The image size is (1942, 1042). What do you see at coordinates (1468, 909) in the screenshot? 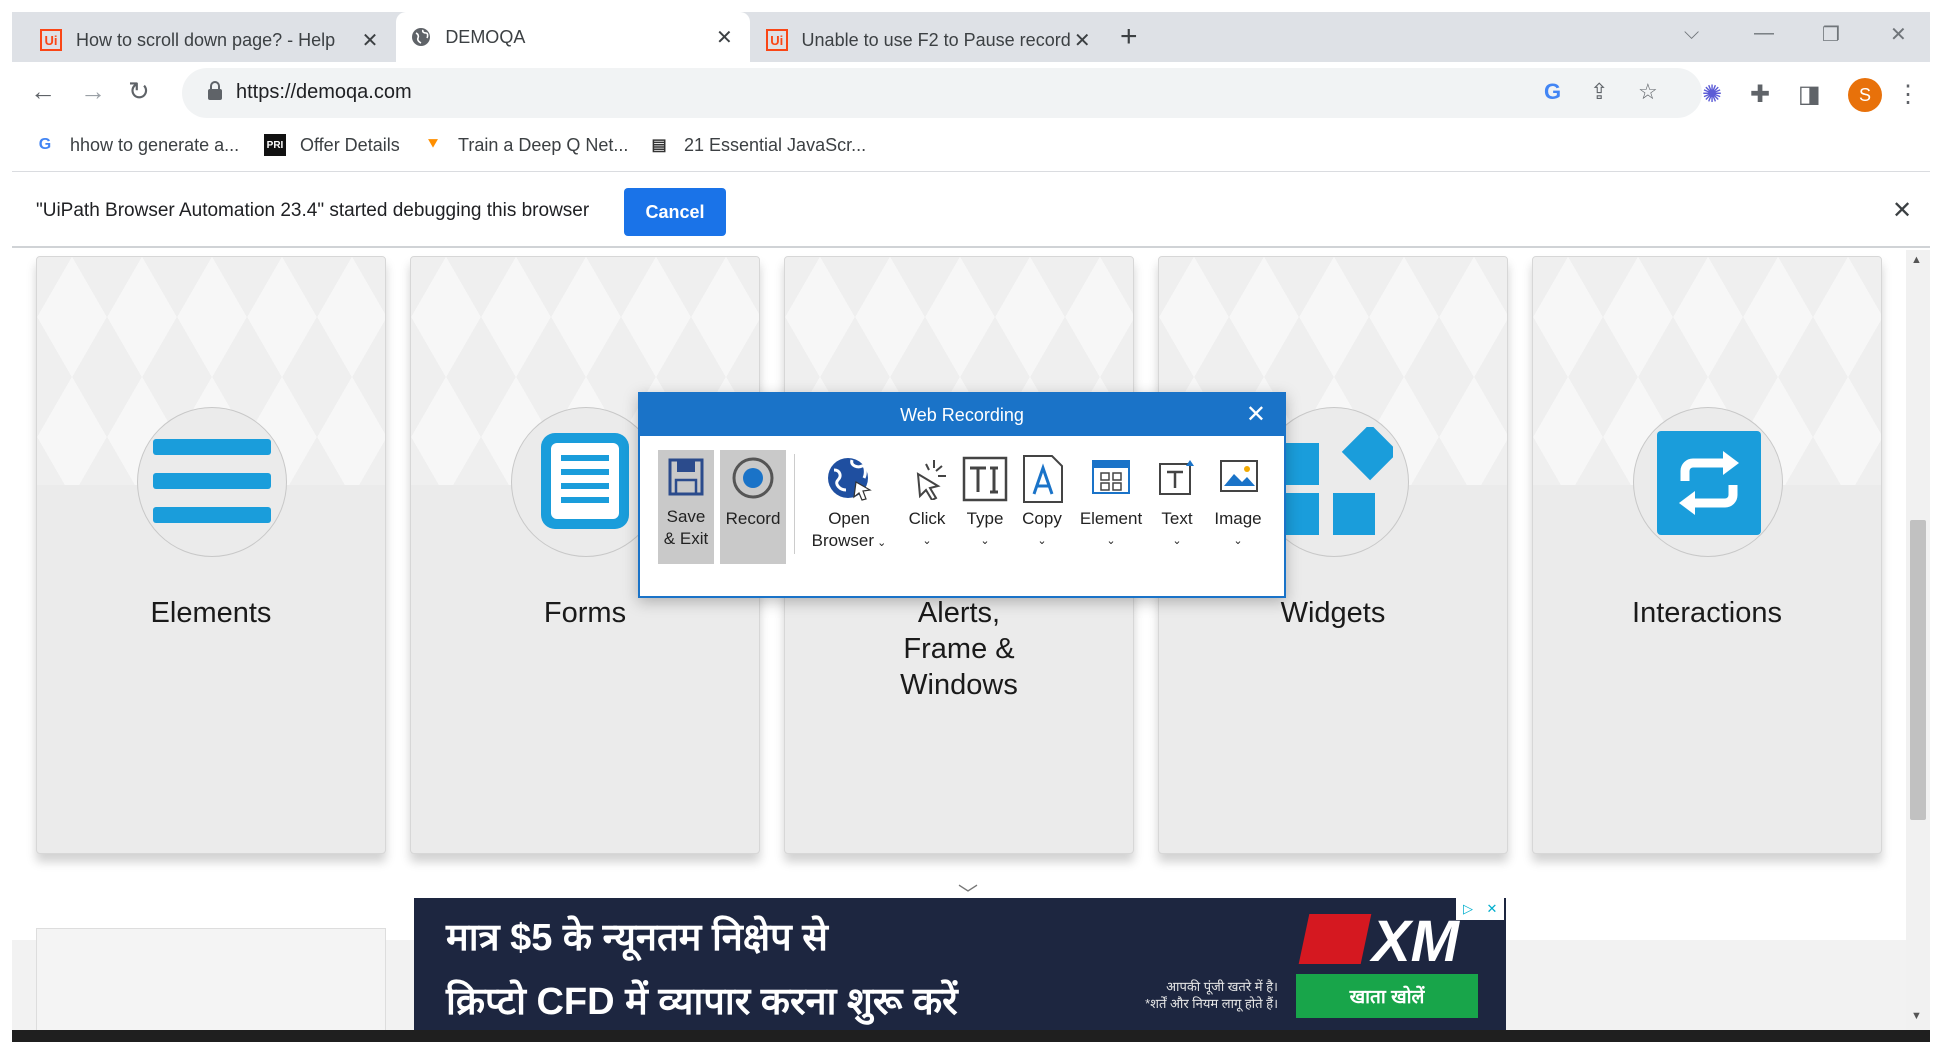
I see `adchoices-icon: ▷` at bounding box center [1468, 909].